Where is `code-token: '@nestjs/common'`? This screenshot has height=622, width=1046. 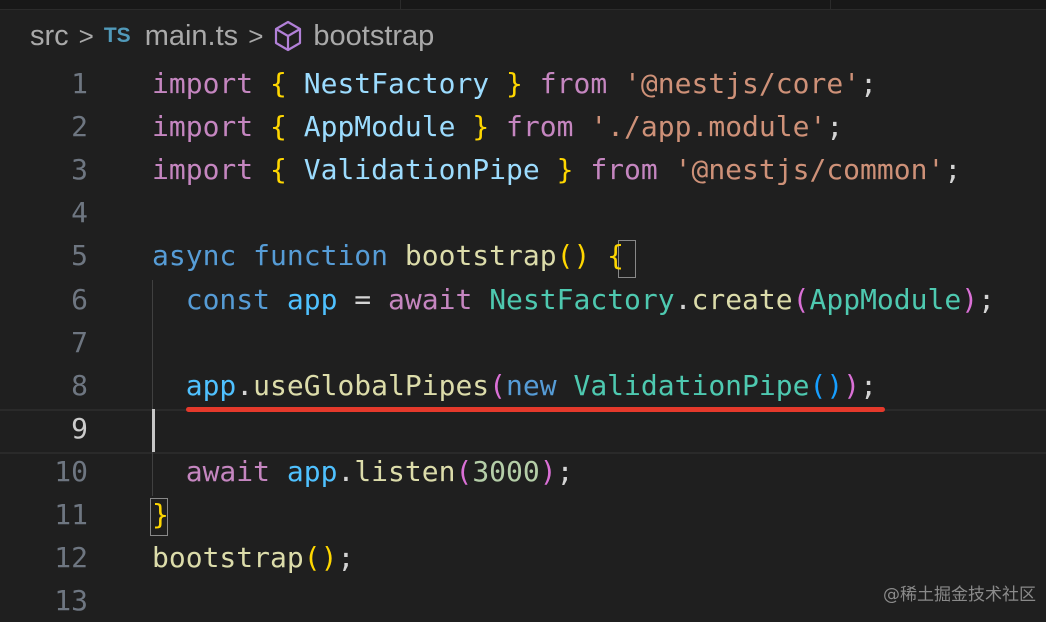
code-token: '@nestjs/common' is located at coordinates (809, 170).